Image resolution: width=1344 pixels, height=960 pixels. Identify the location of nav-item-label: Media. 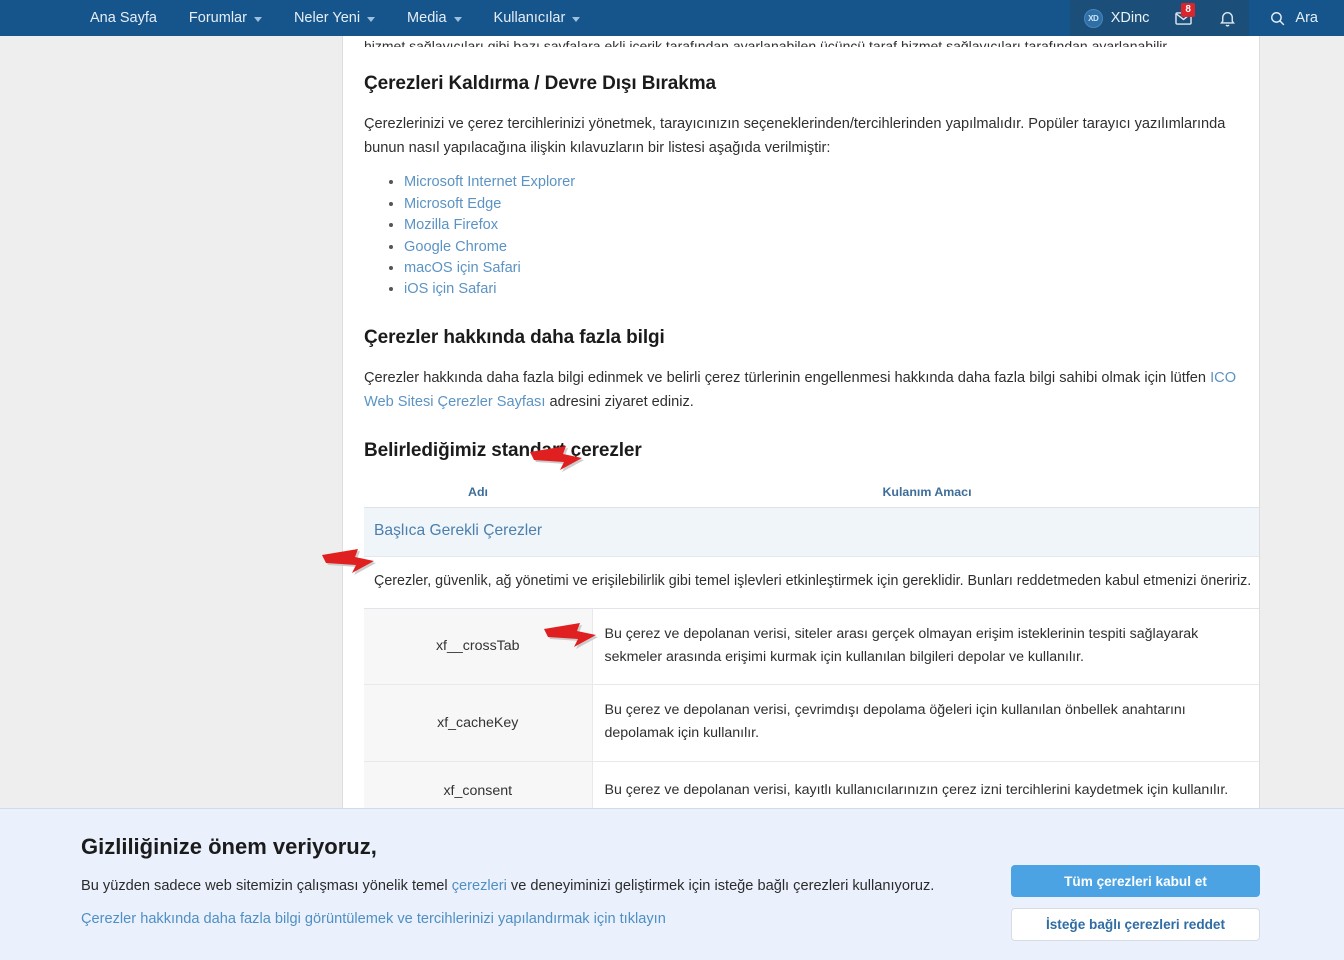
(427, 18).